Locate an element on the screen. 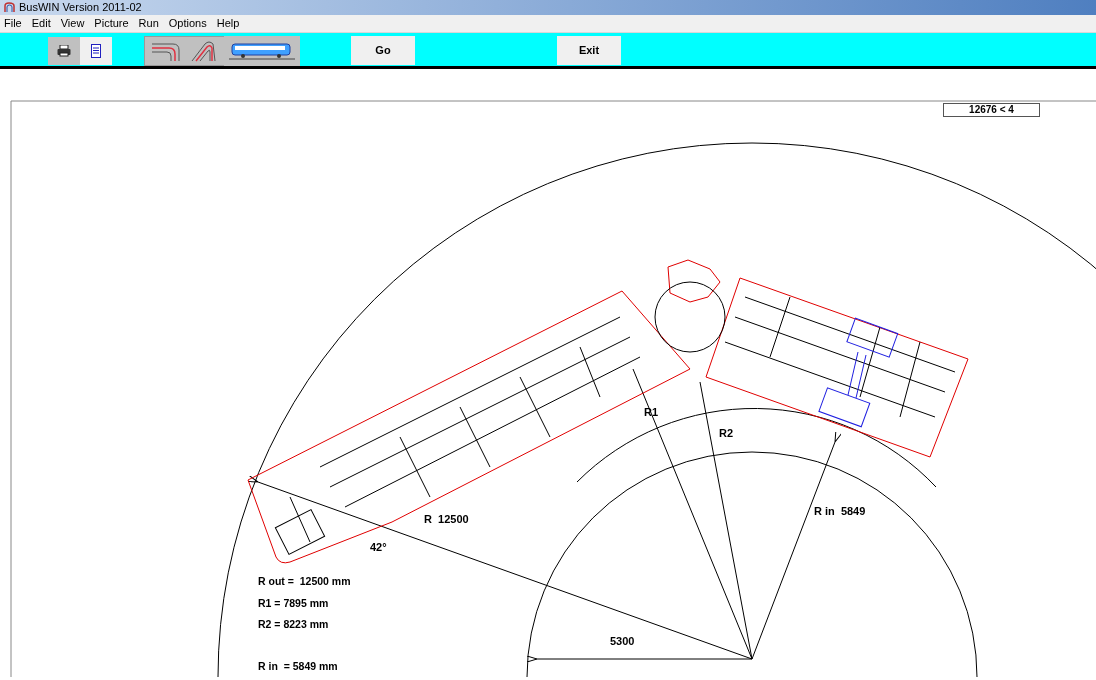 Image resolution: width=1096 pixels, height=680 pixels. bus-button is located at coordinates (262, 51).